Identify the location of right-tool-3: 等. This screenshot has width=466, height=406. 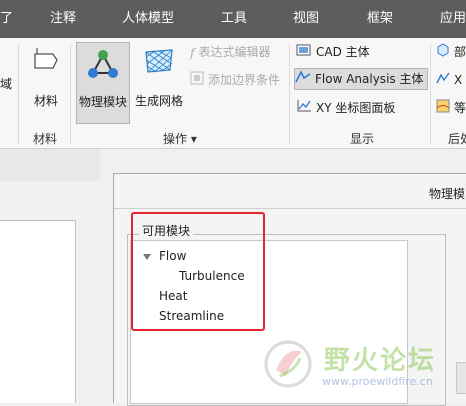
(451, 108).